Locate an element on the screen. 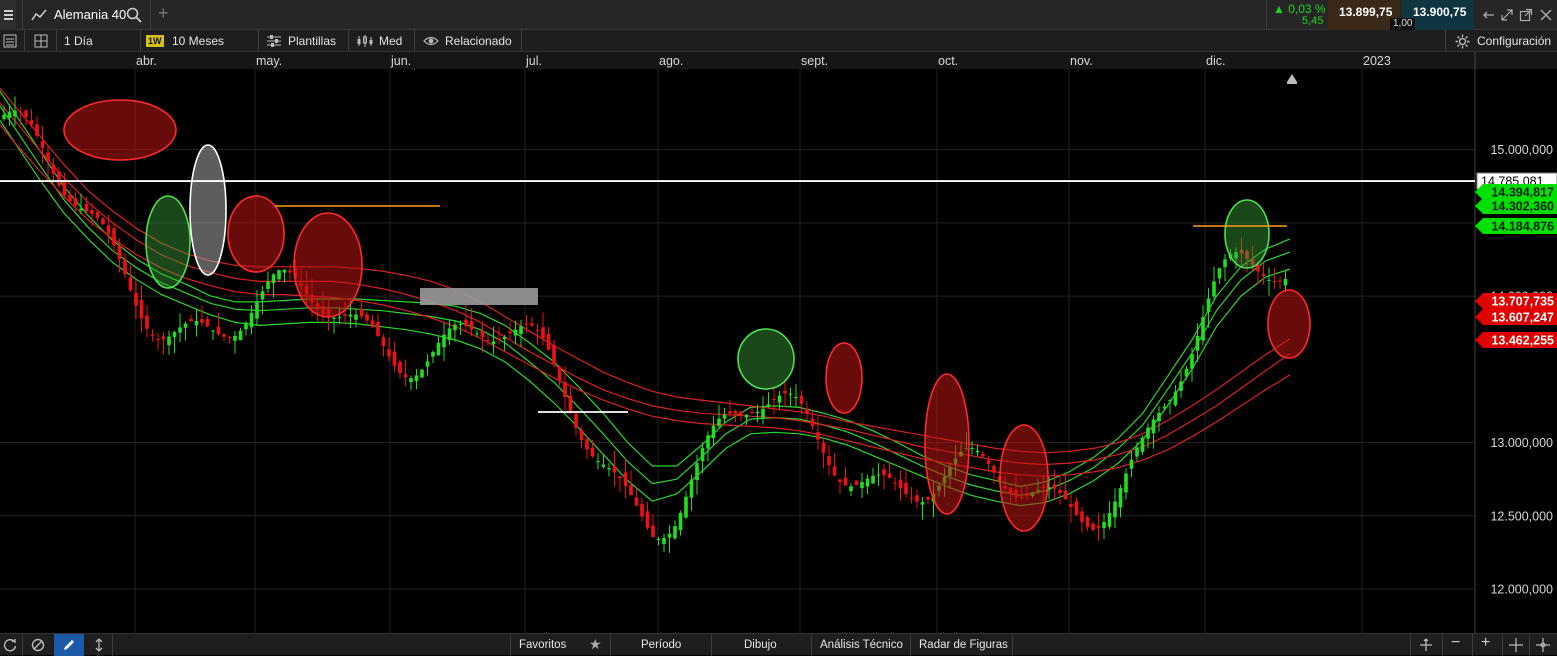  zoom-out-icon: − is located at coordinates (1455, 643).